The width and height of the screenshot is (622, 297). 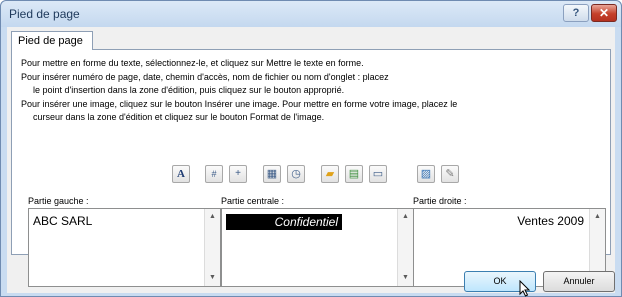 What do you see at coordinates (317, 247) in the screenshot?
I see `center-section-editor: Confidentiel ▲ ▼` at bounding box center [317, 247].